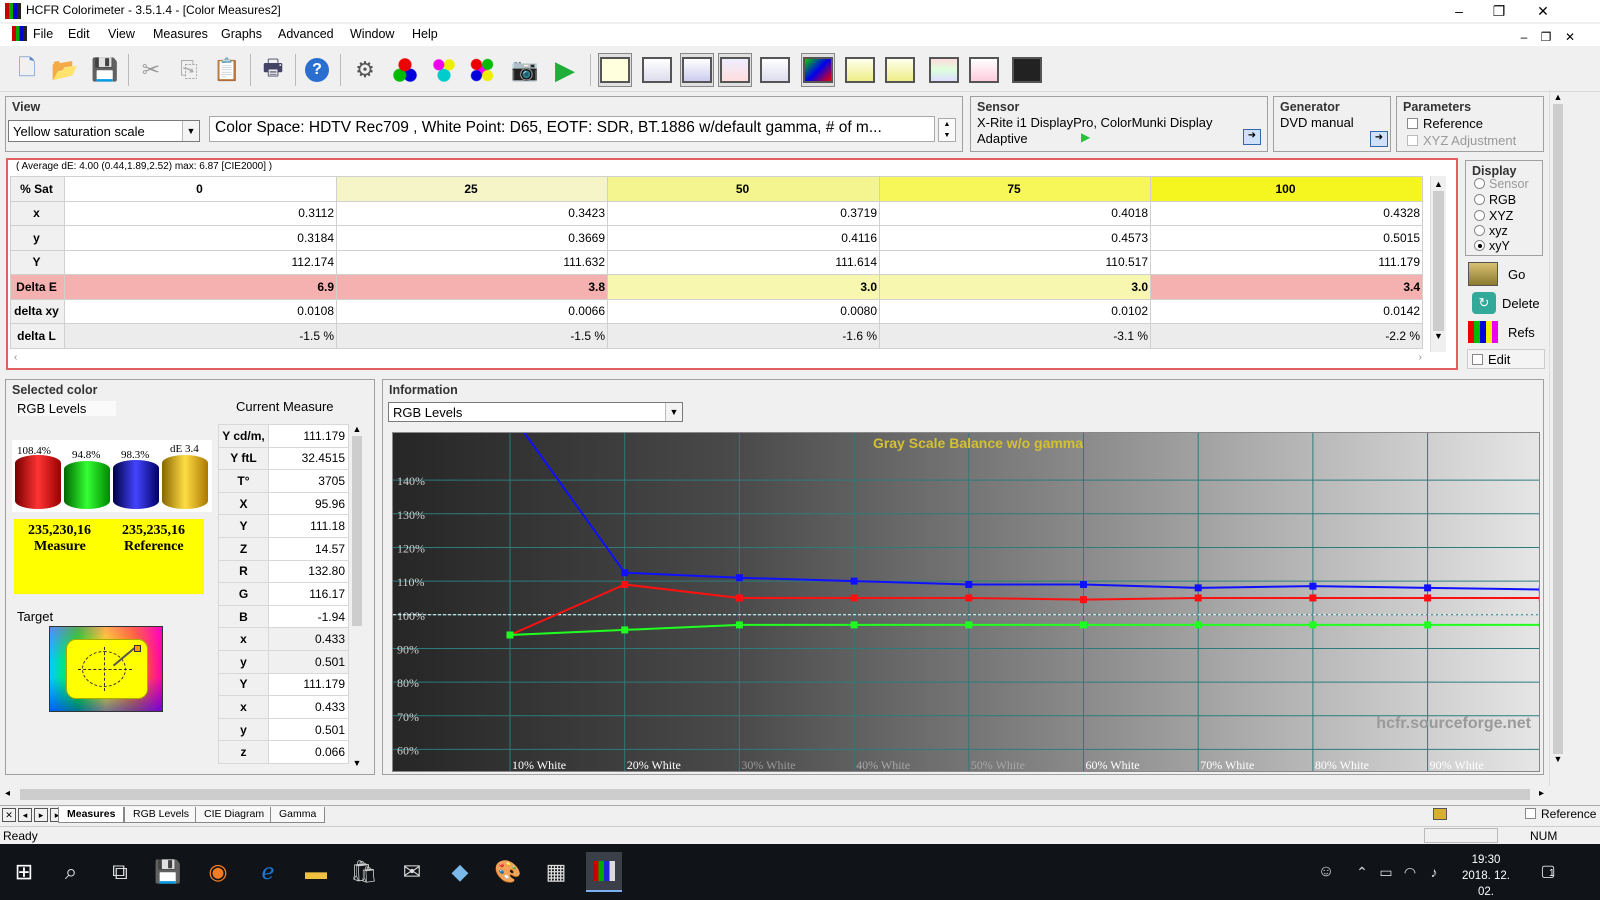  I want to click on table-cell: 111.632, so click(472, 262).